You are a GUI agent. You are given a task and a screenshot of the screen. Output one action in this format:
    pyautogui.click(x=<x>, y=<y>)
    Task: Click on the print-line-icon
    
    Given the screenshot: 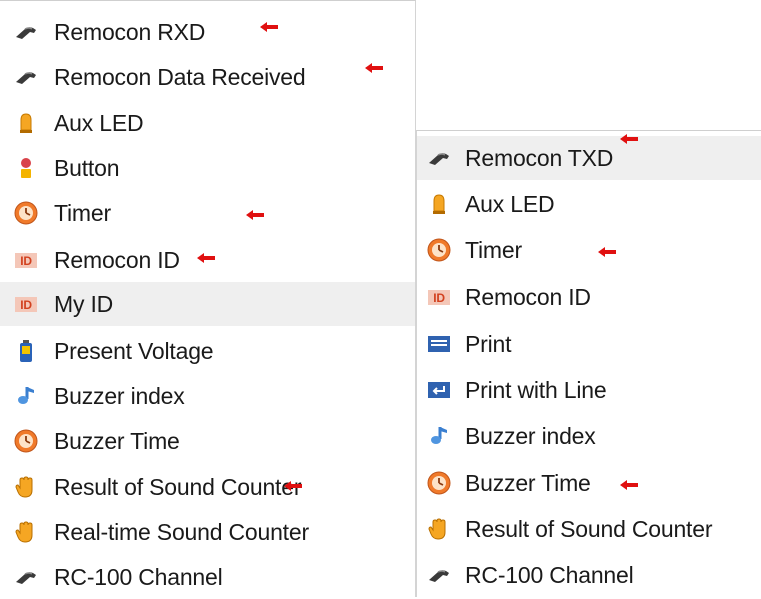 What is the action you would take?
    pyautogui.click(x=439, y=390)
    